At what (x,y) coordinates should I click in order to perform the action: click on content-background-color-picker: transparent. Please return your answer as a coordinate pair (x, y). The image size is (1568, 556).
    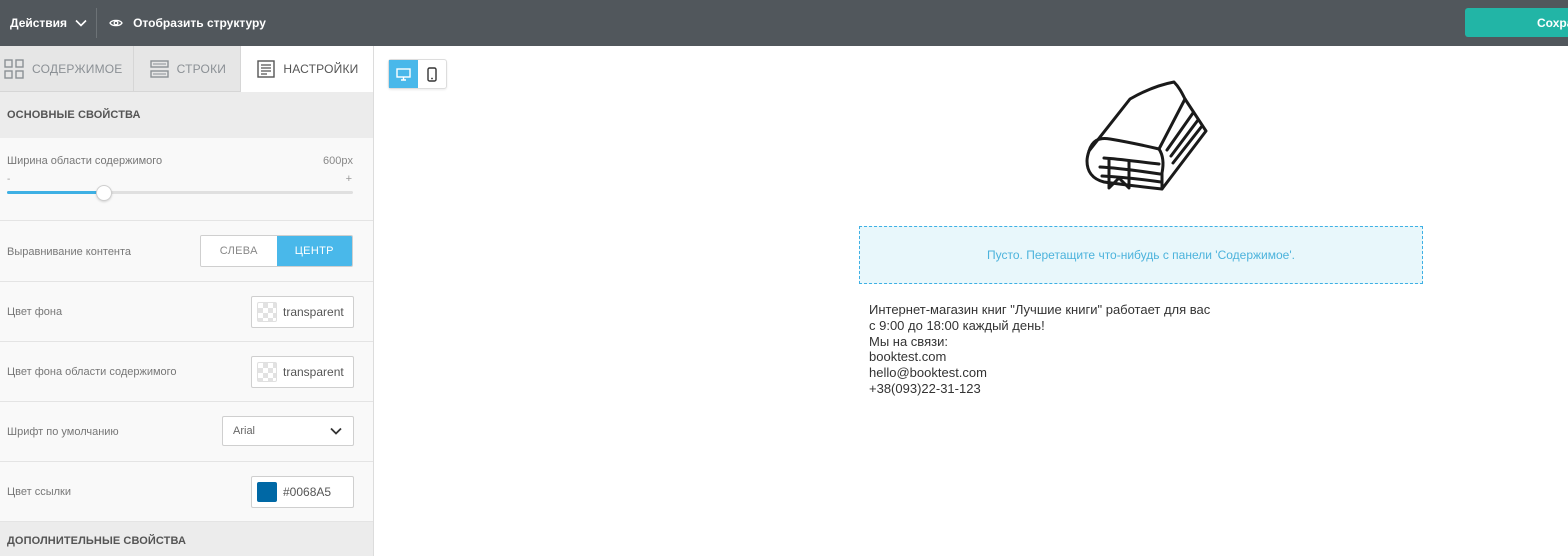
    Looking at the image, I should click on (302, 372).